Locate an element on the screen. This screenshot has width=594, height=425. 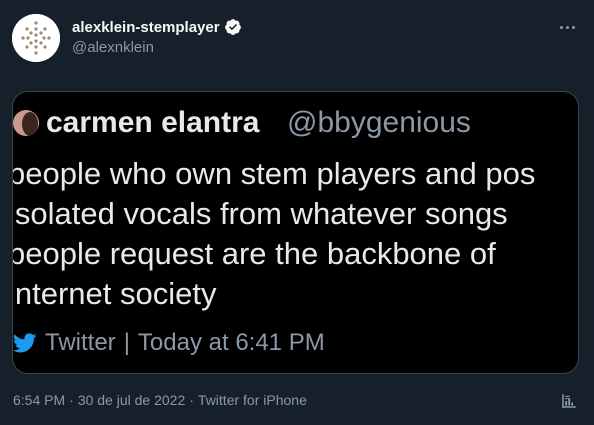
quoted-text-line: people who own stem players and pos is located at coordinates (274, 173).